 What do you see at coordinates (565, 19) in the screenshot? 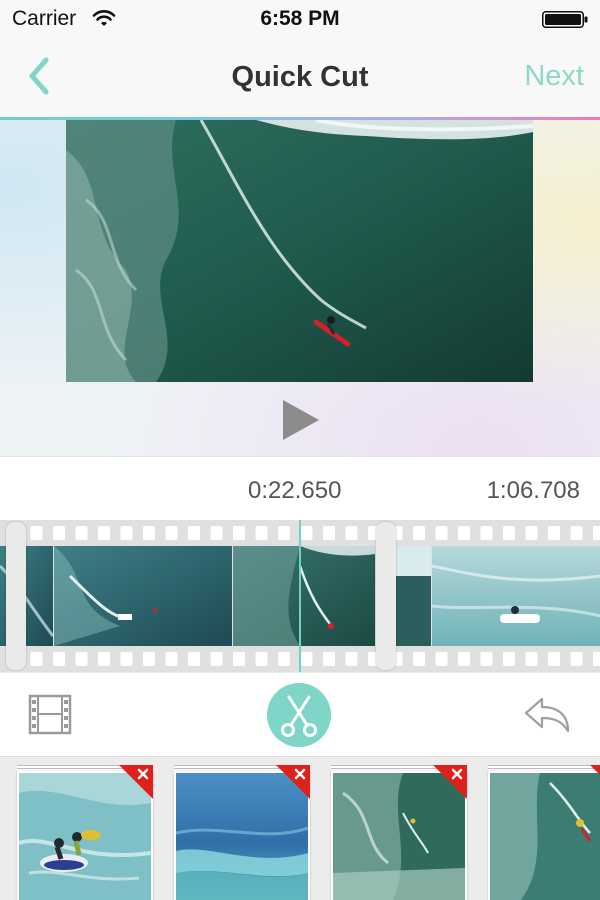
I see `battery-icon` at bounding box center [565, 19].